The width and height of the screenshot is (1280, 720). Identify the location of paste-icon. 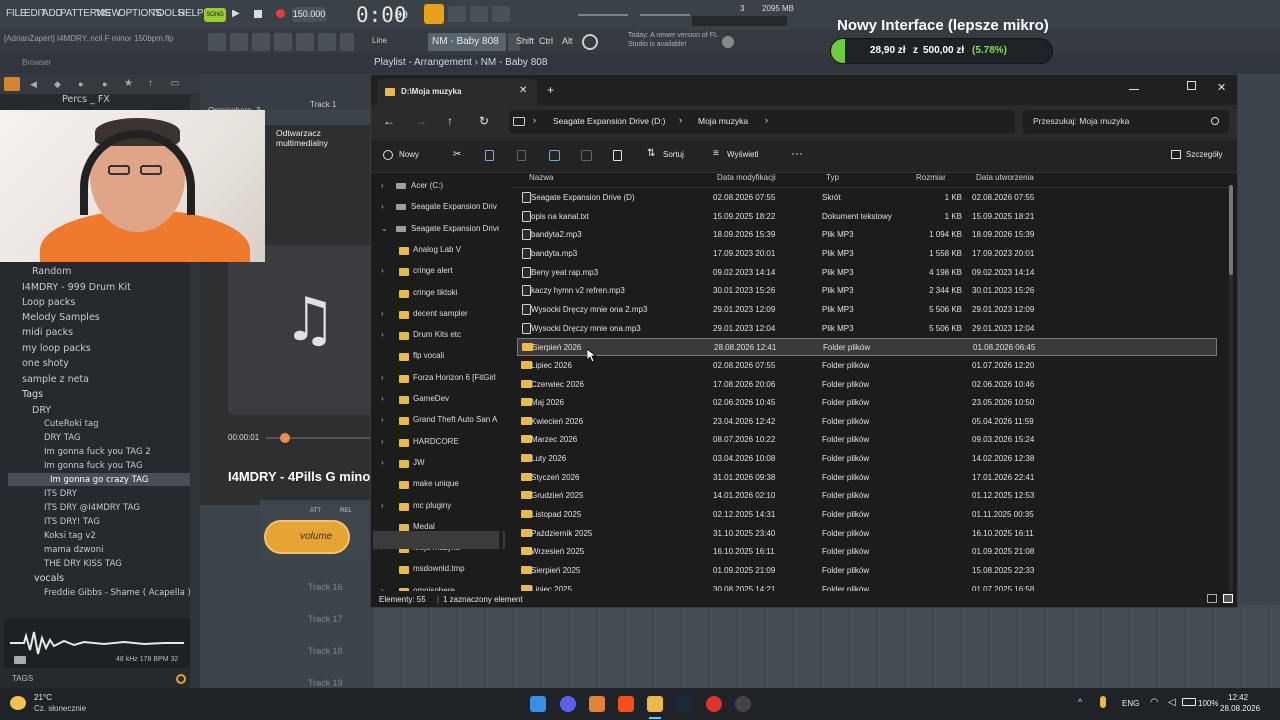
(521, 155).